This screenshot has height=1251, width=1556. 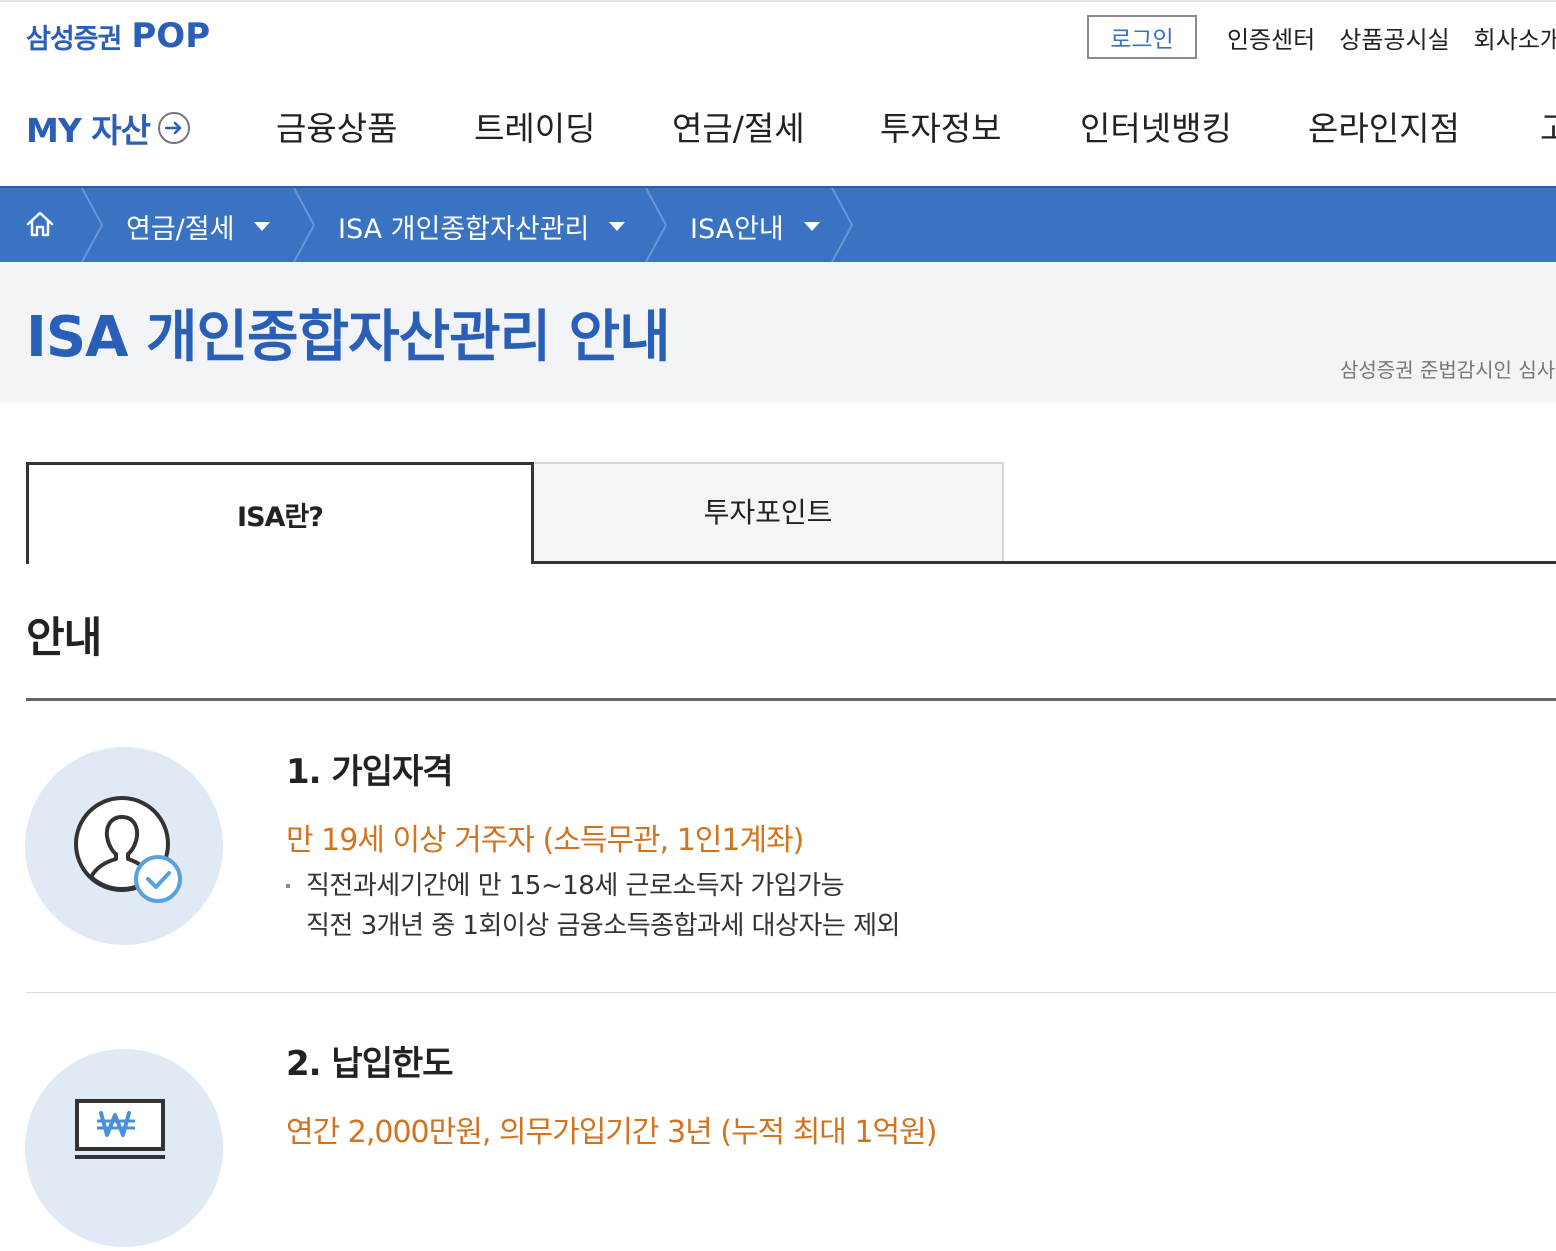 I want to click on nav-internet-banking: 인터넷뱅킹, so click(x=1156, y=126).